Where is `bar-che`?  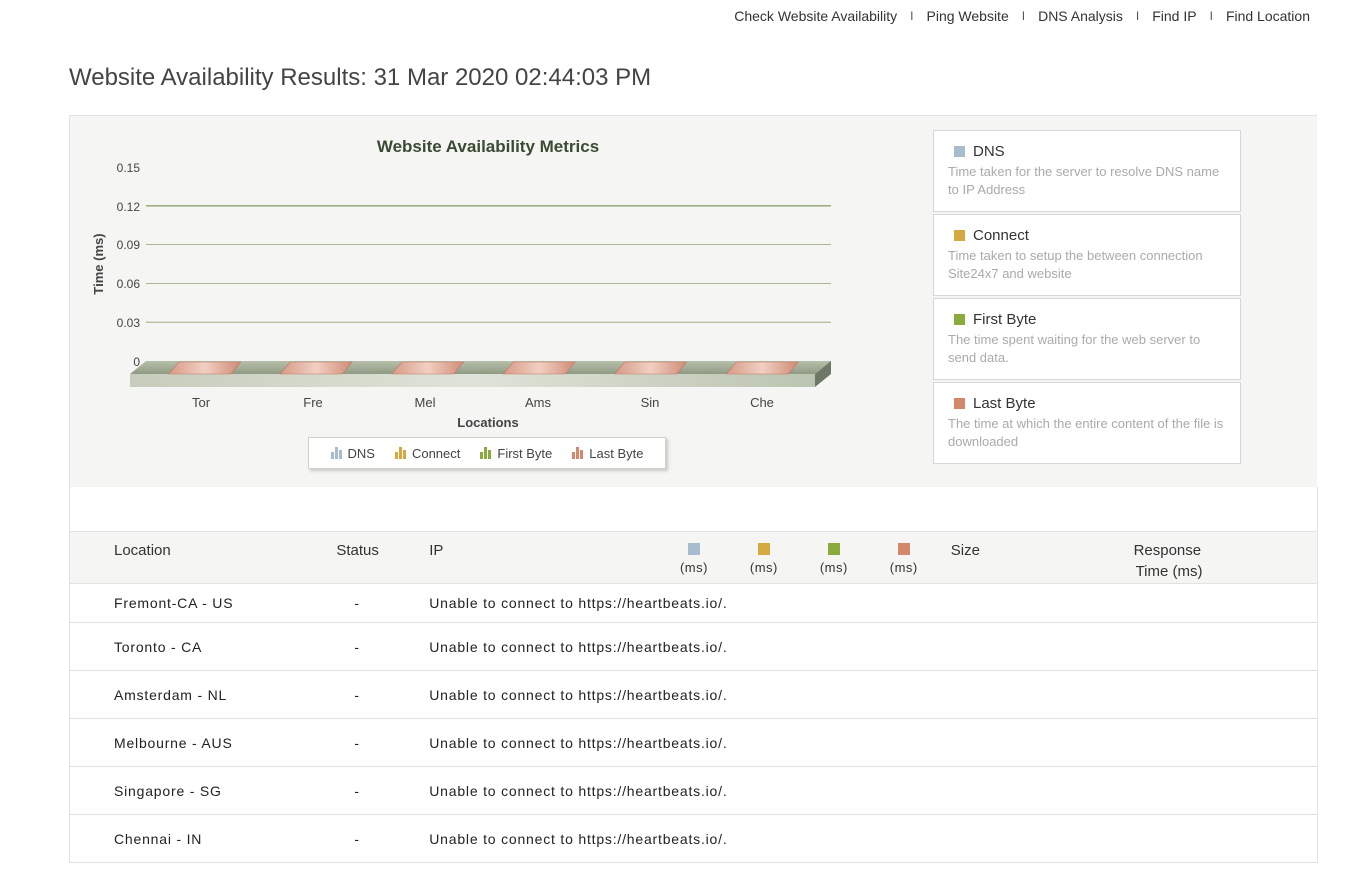
bar-che is located at coordinates (762, 368).